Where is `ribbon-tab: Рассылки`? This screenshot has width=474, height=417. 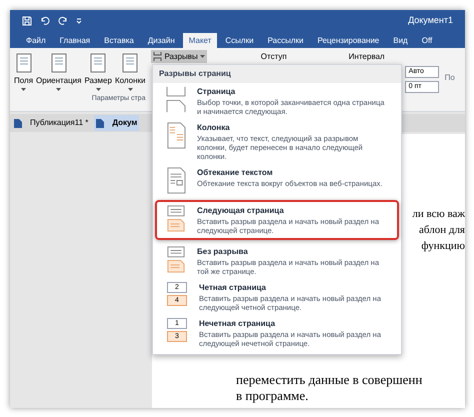
ribbon-tab: Рассылки is located at coordinates (286, 40).